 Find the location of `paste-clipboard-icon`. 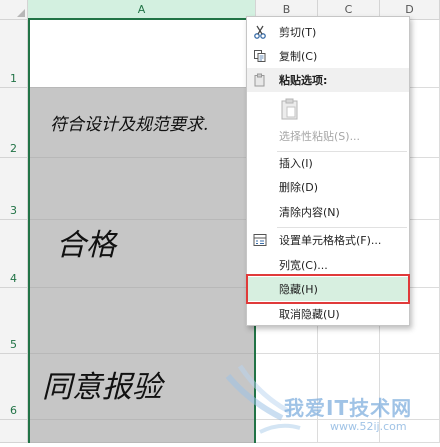

paste-clipboard-icon is located at coordinates (290, 111).